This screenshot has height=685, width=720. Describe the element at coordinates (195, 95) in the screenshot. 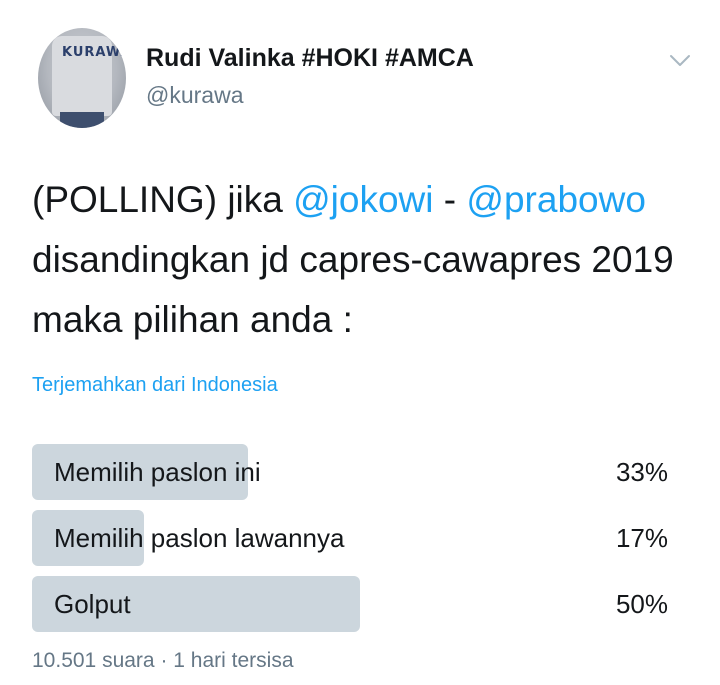

I see `author-handle: @kurawa` at that location.